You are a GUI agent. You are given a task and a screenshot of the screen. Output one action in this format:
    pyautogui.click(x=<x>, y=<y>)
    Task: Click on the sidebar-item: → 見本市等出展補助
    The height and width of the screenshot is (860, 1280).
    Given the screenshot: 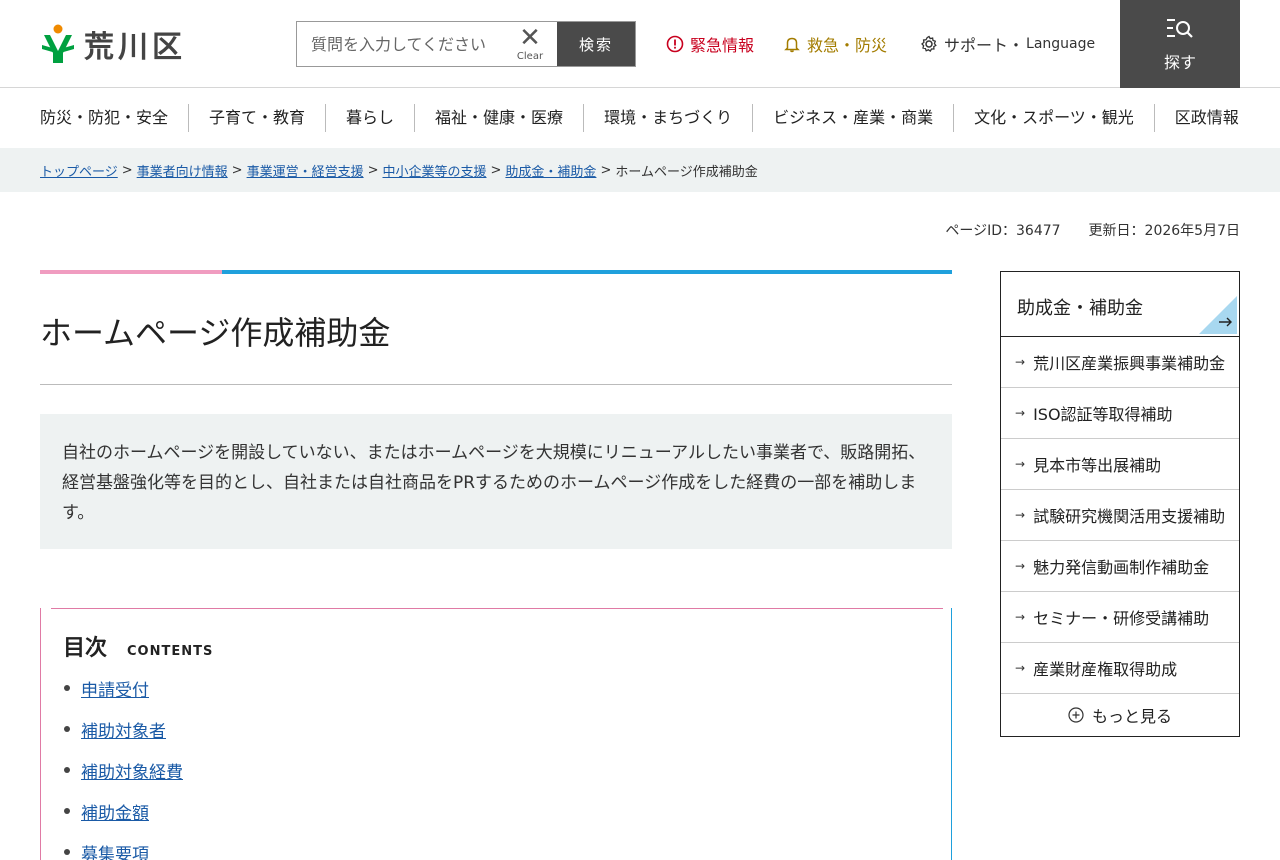 What is the action you would take?
    pyautogui.click(x=1120, y=464)
    